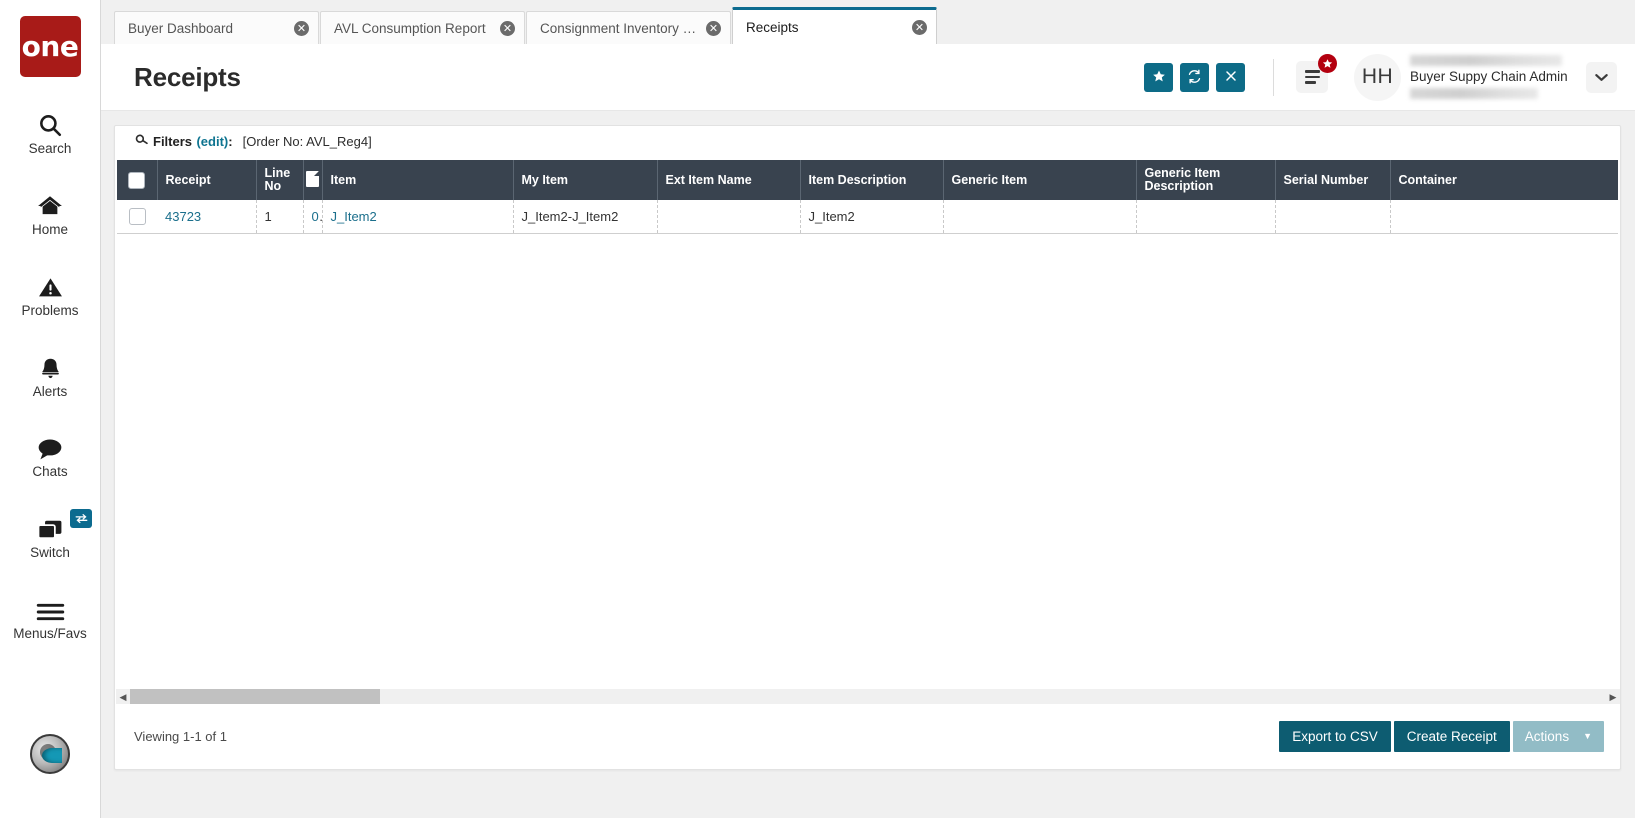 This screenshot has width=1635, height=818. I want to click on actions-label: Actions, so click(1547, 736).